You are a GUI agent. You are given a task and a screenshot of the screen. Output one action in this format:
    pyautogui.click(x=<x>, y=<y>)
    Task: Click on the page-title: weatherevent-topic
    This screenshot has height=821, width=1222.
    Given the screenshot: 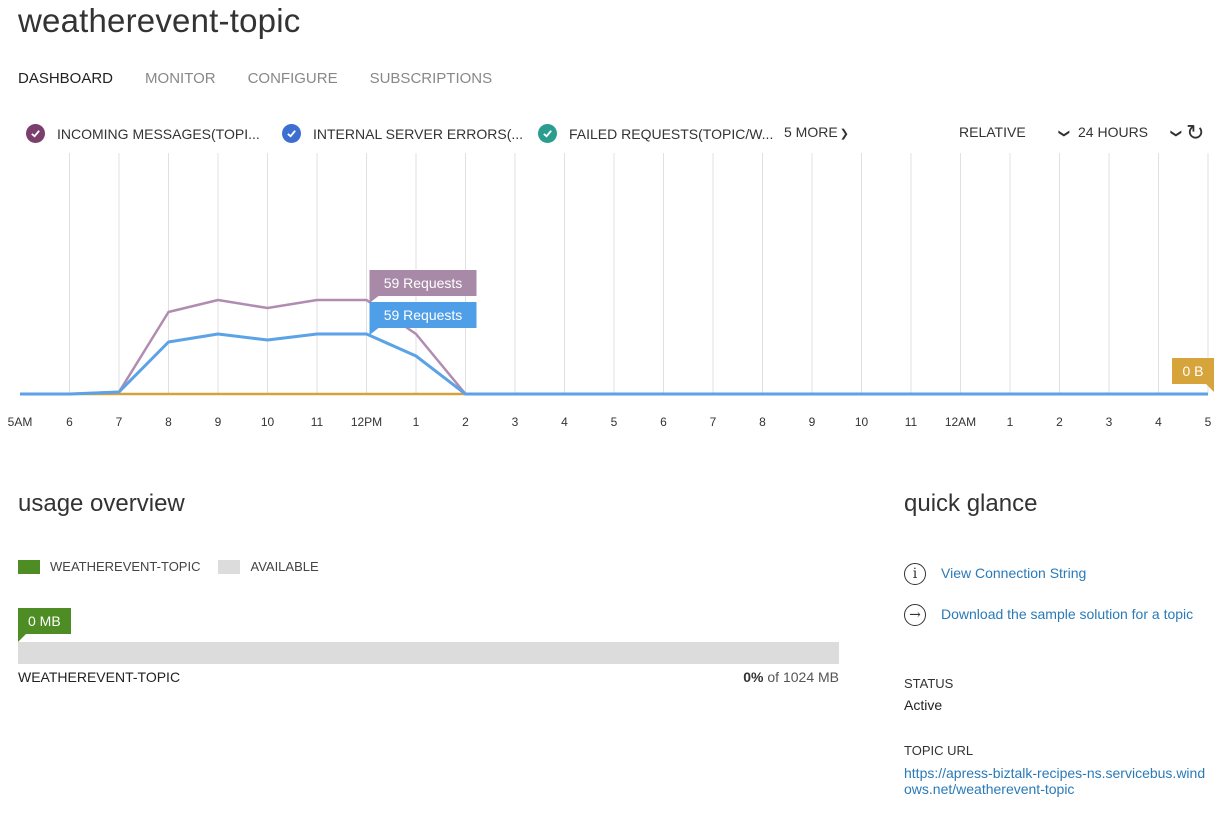 What is the action you would take?
    pyautogui.click(x=159, y=20)
    